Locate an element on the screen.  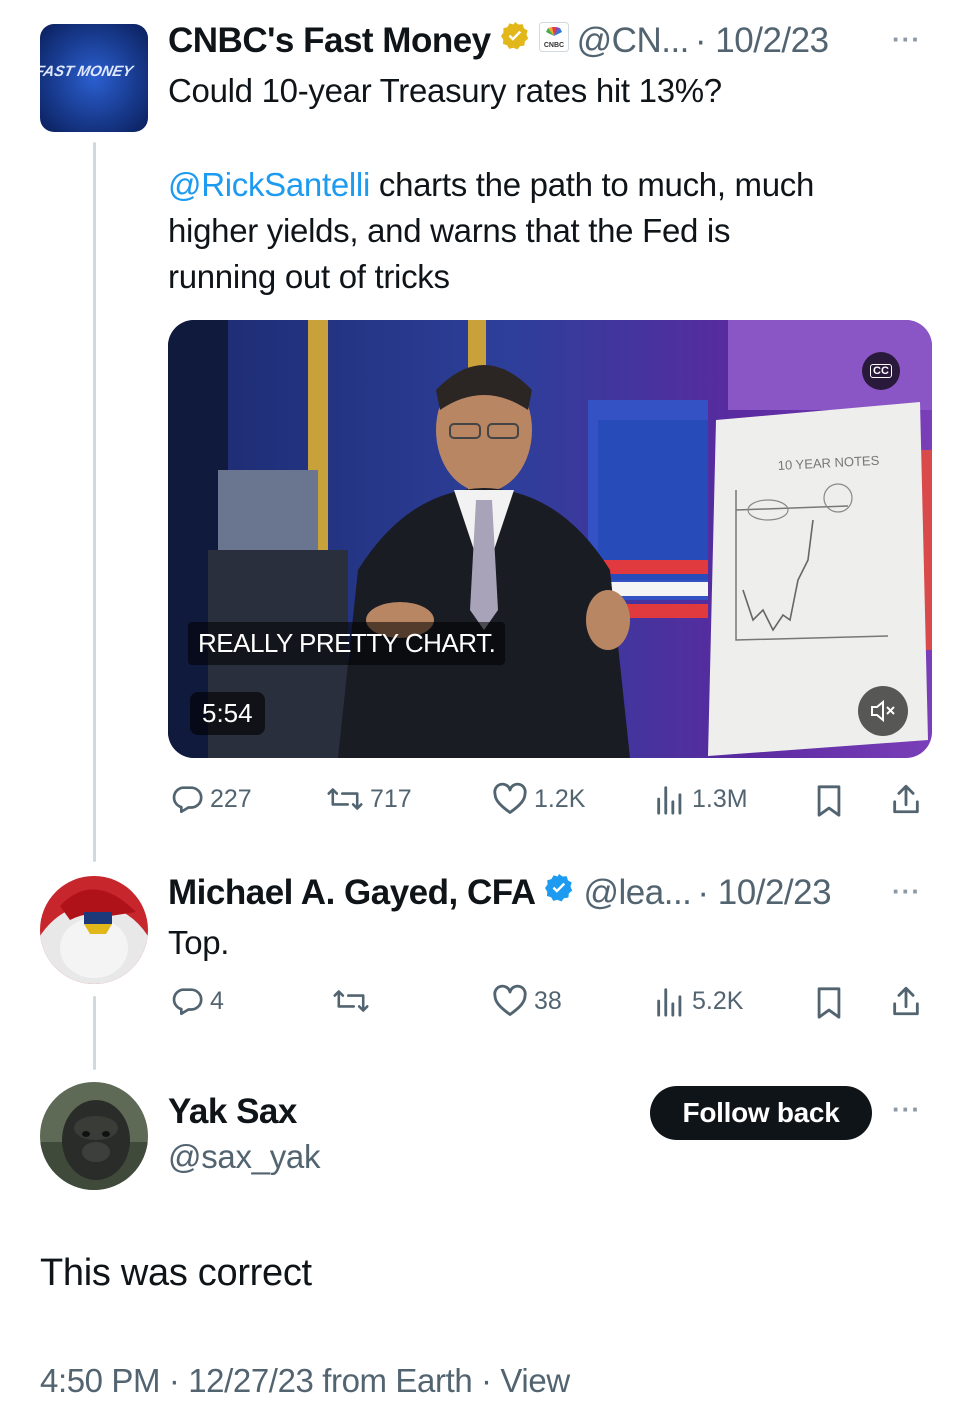
author-handle: @sax_yak is located at coordinates (244, 1157).